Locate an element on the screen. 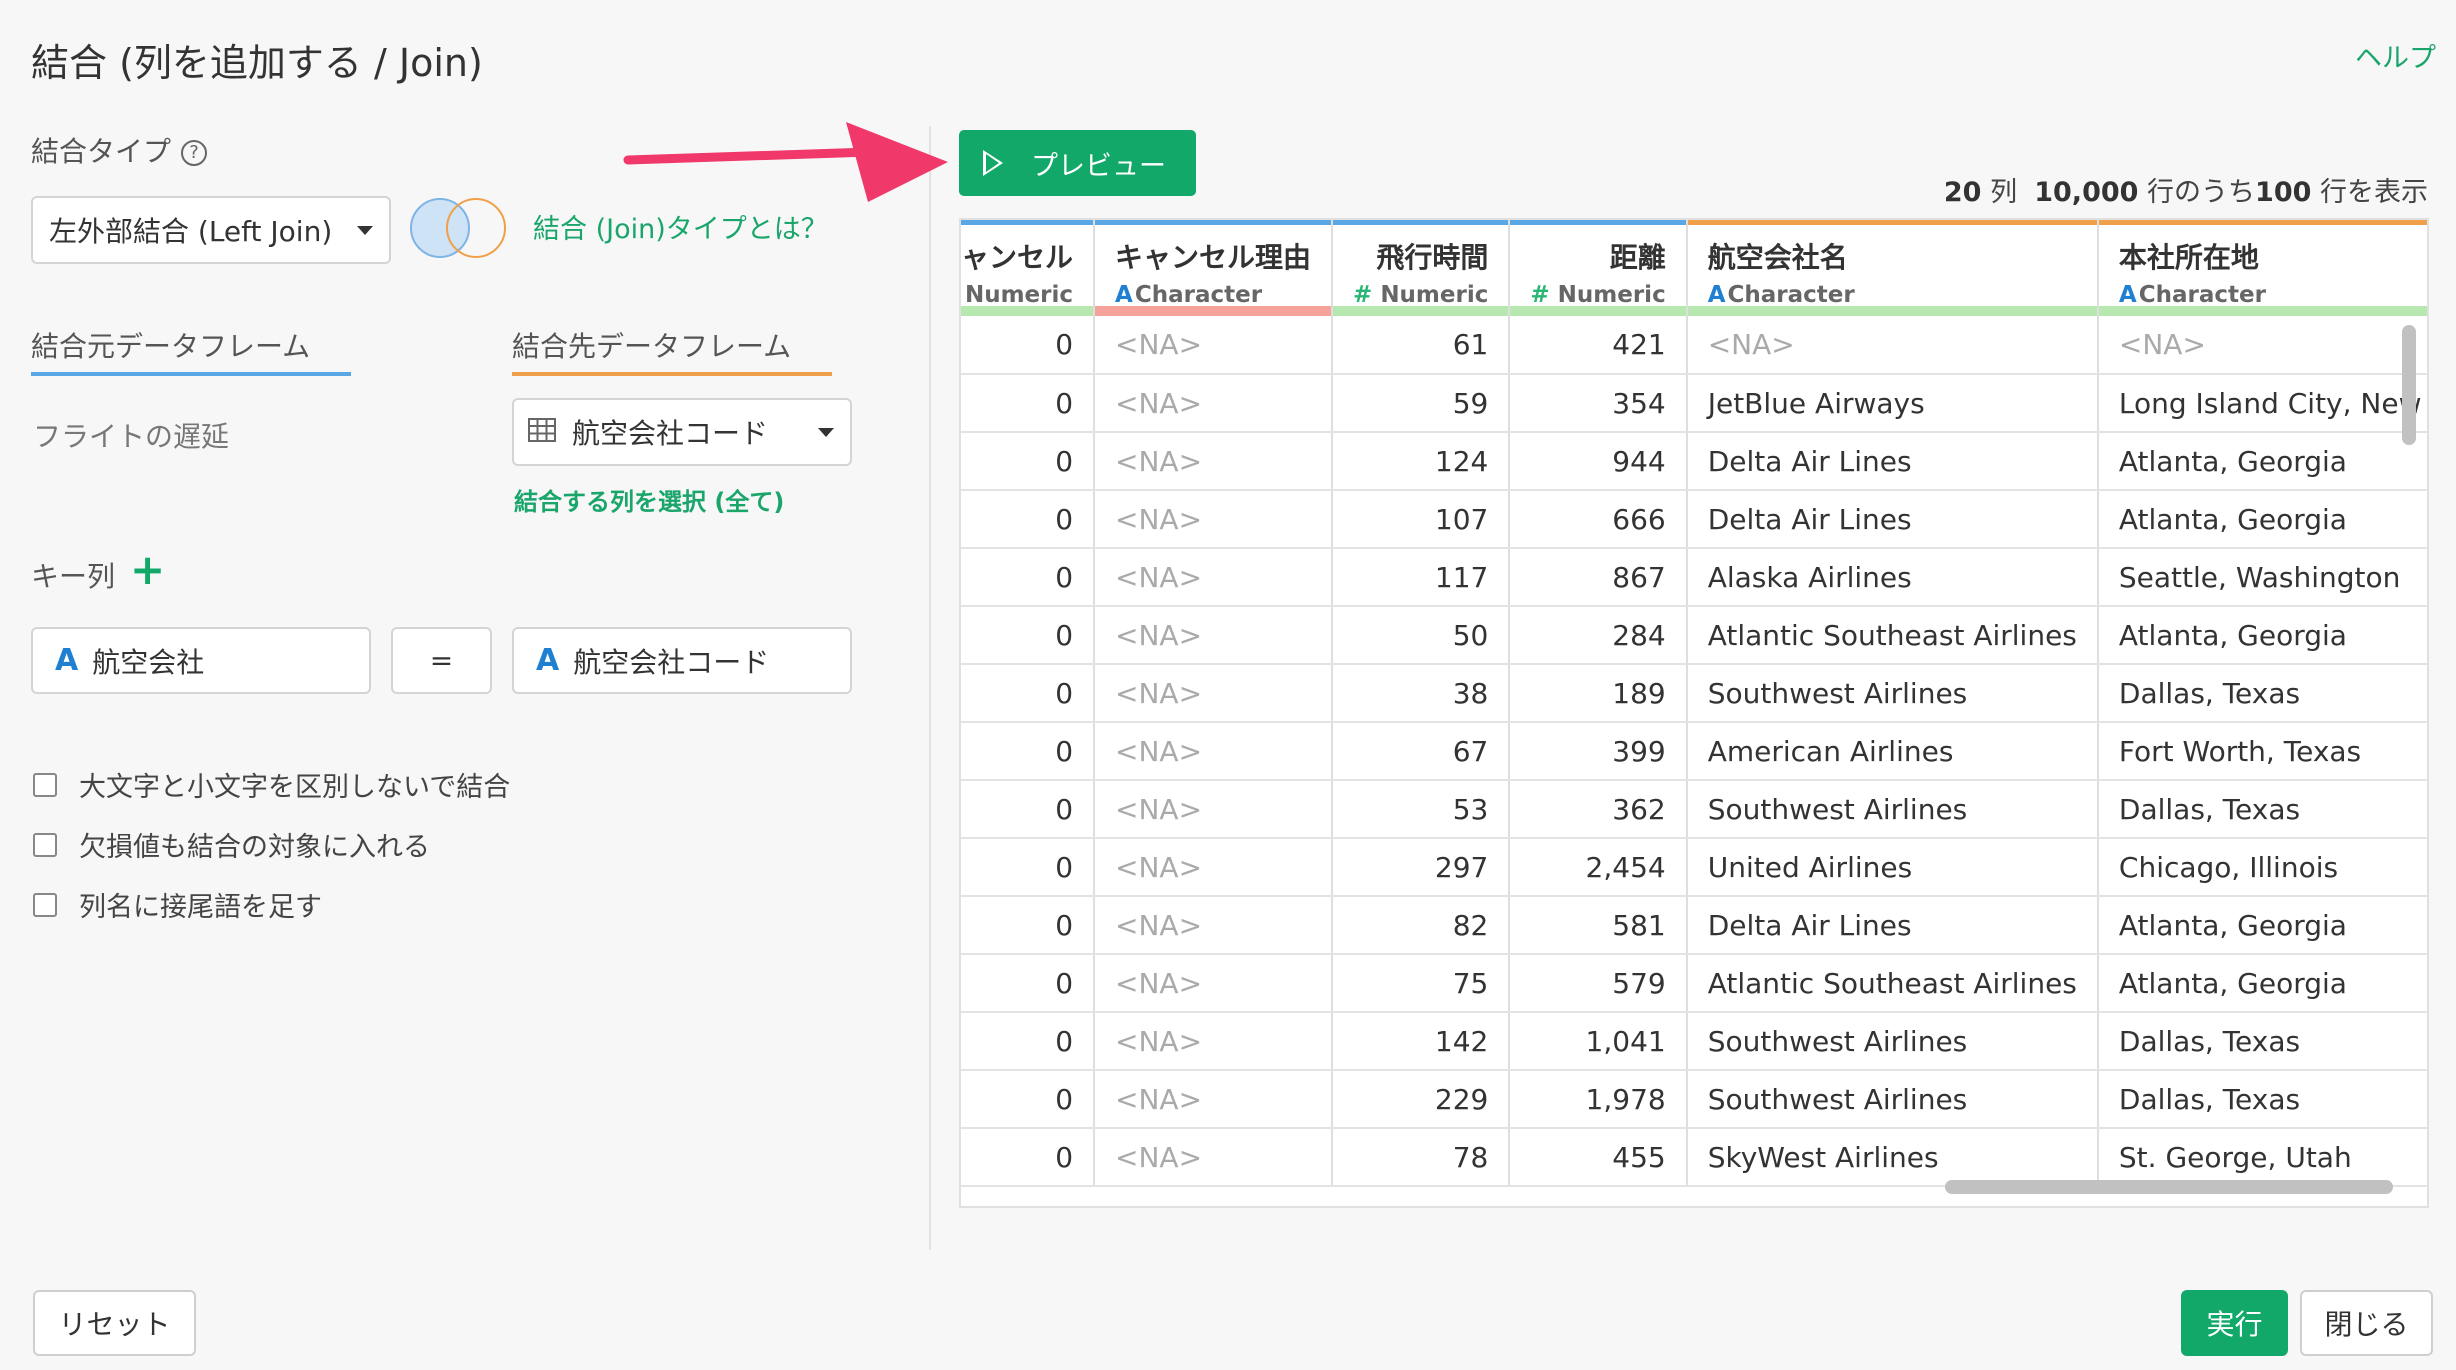  help-circle-icon: ? is located at coordinates (194, 153).